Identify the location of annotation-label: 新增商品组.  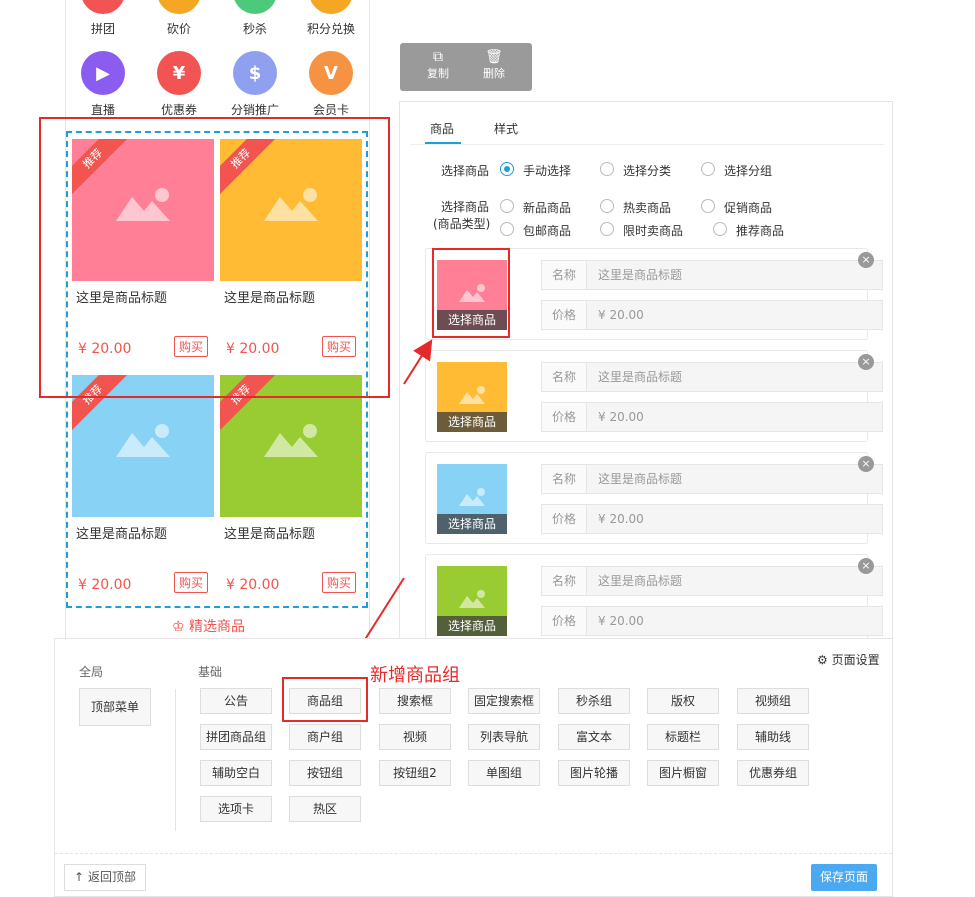
(415, 675).